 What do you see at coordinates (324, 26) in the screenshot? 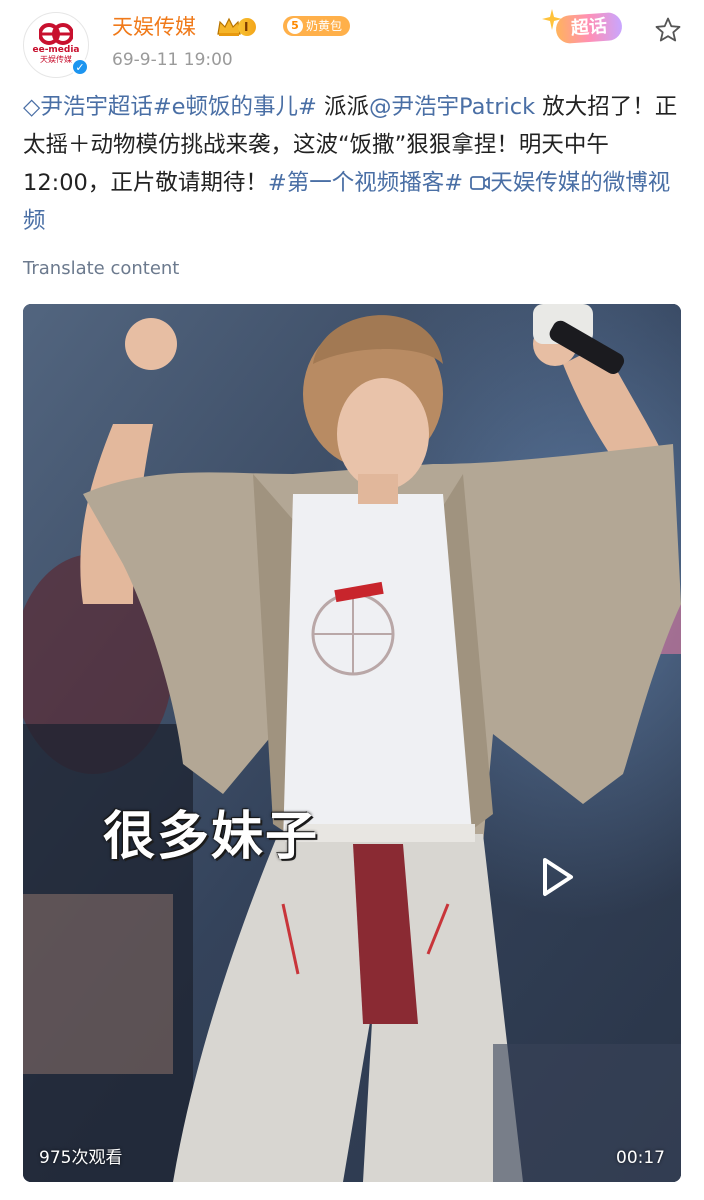
I see `fan-badge-label: 奶黄包` at bounding box center [324, 26].